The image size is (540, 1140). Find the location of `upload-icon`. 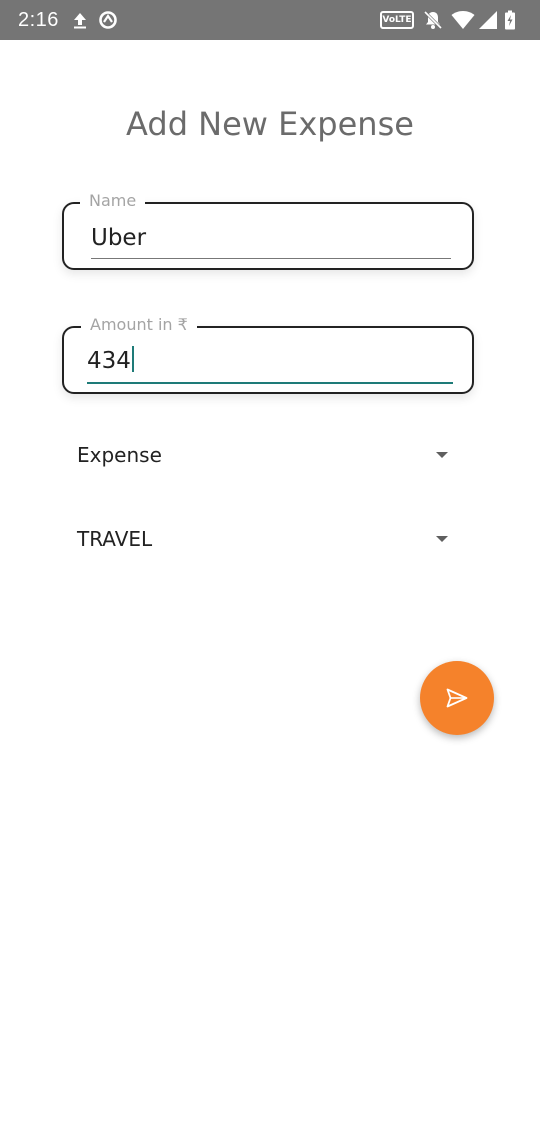

upload-icon is located at coordinates (80, 21).